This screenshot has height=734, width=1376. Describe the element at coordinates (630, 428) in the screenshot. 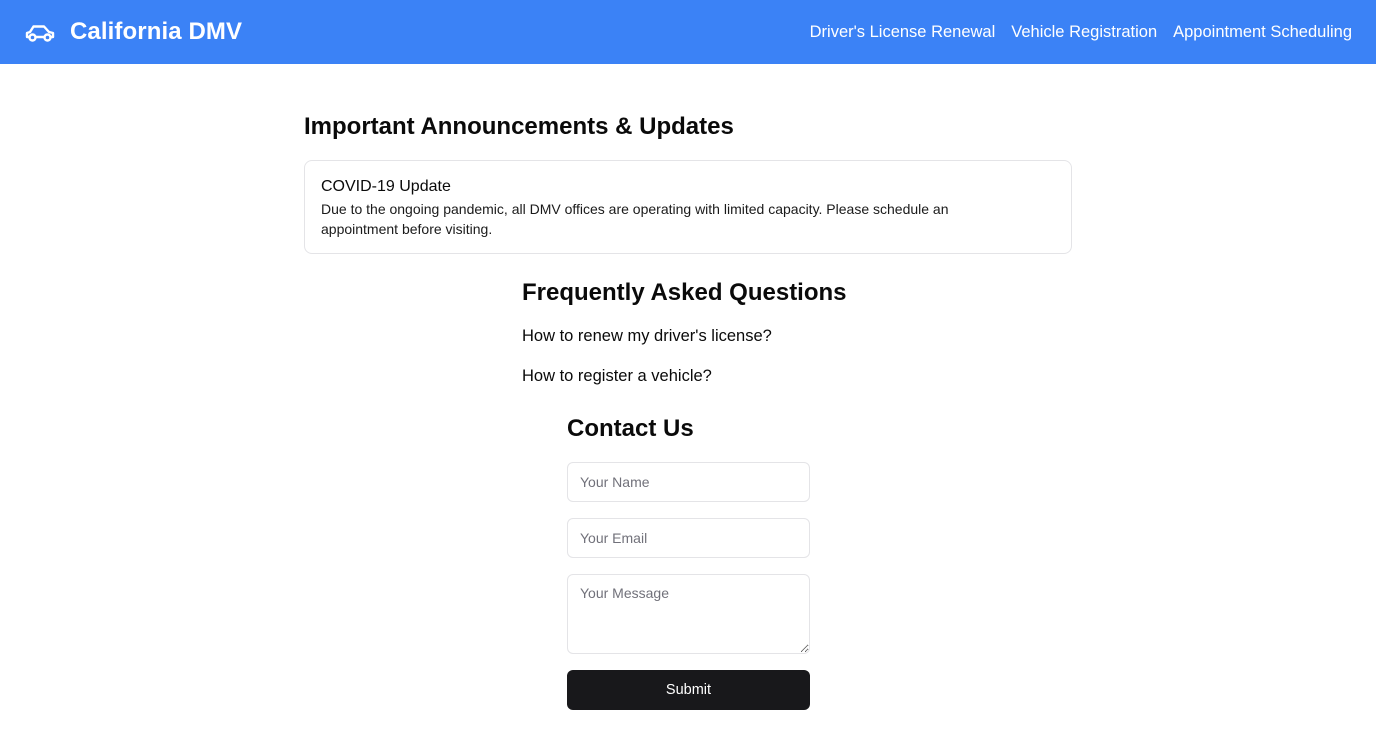

I see `contact-heading: Contact Us` at that location.